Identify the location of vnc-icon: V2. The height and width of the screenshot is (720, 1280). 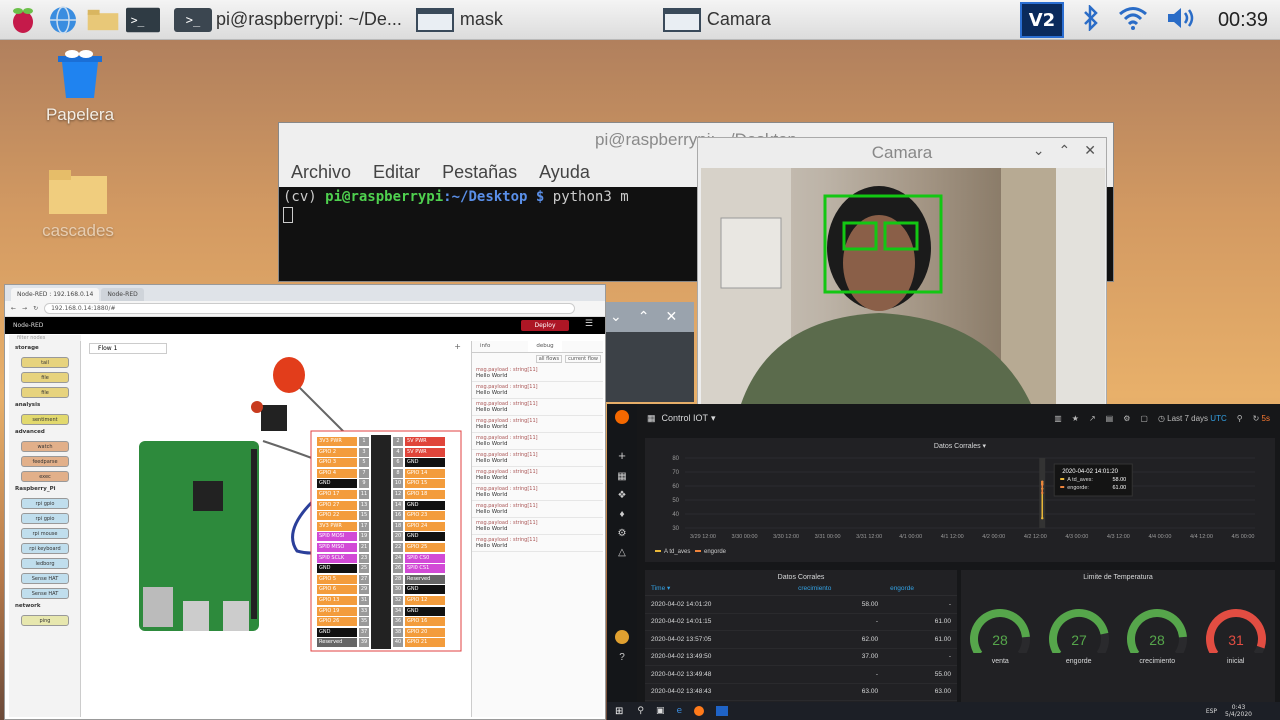
(1041, 20).